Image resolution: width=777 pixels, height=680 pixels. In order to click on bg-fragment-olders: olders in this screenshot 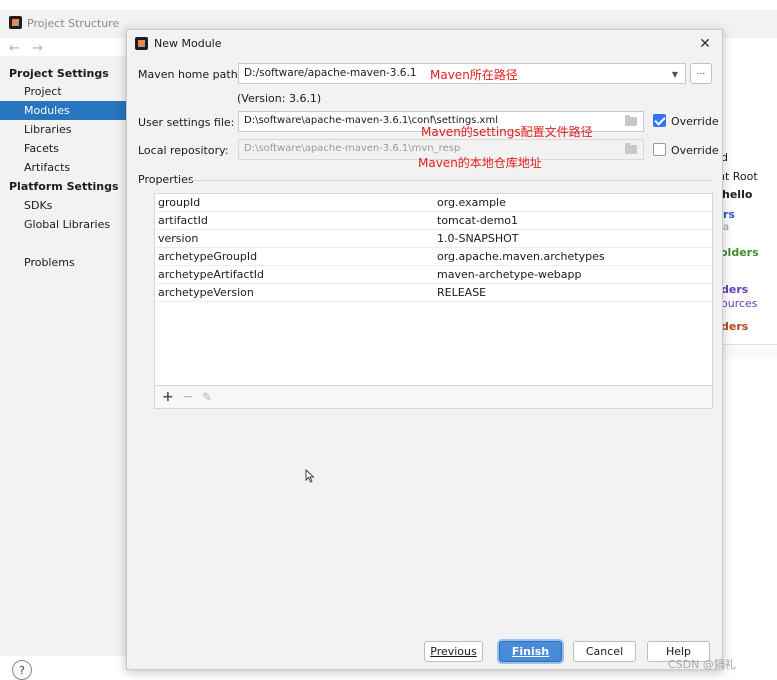, I will do `click(739, 252)`.